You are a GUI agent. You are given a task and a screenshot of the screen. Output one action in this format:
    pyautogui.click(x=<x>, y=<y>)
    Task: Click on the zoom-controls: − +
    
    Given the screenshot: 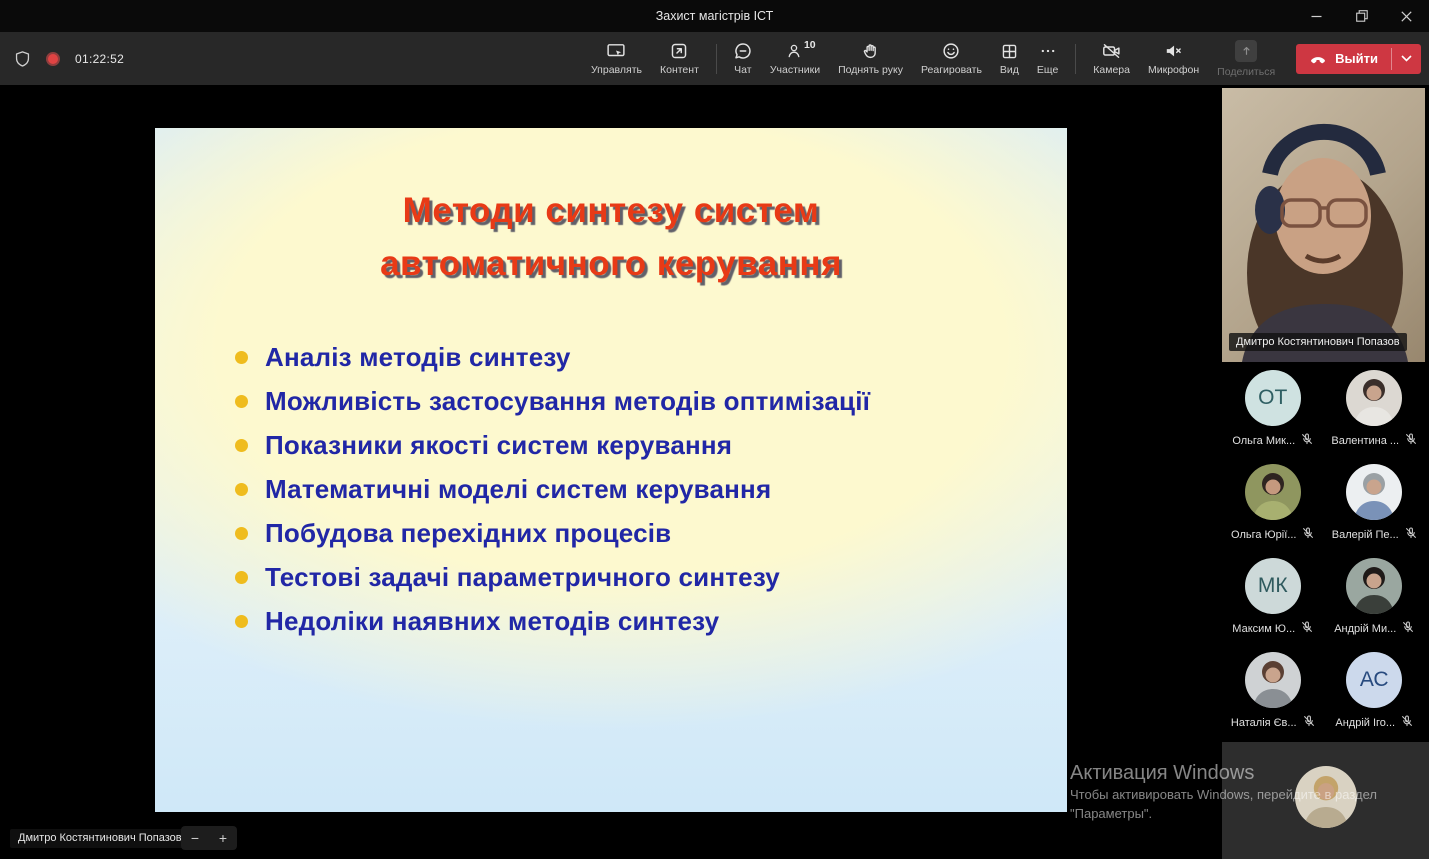 What is the action you would take?
    pyautogui.click(x=209, y=838)
    